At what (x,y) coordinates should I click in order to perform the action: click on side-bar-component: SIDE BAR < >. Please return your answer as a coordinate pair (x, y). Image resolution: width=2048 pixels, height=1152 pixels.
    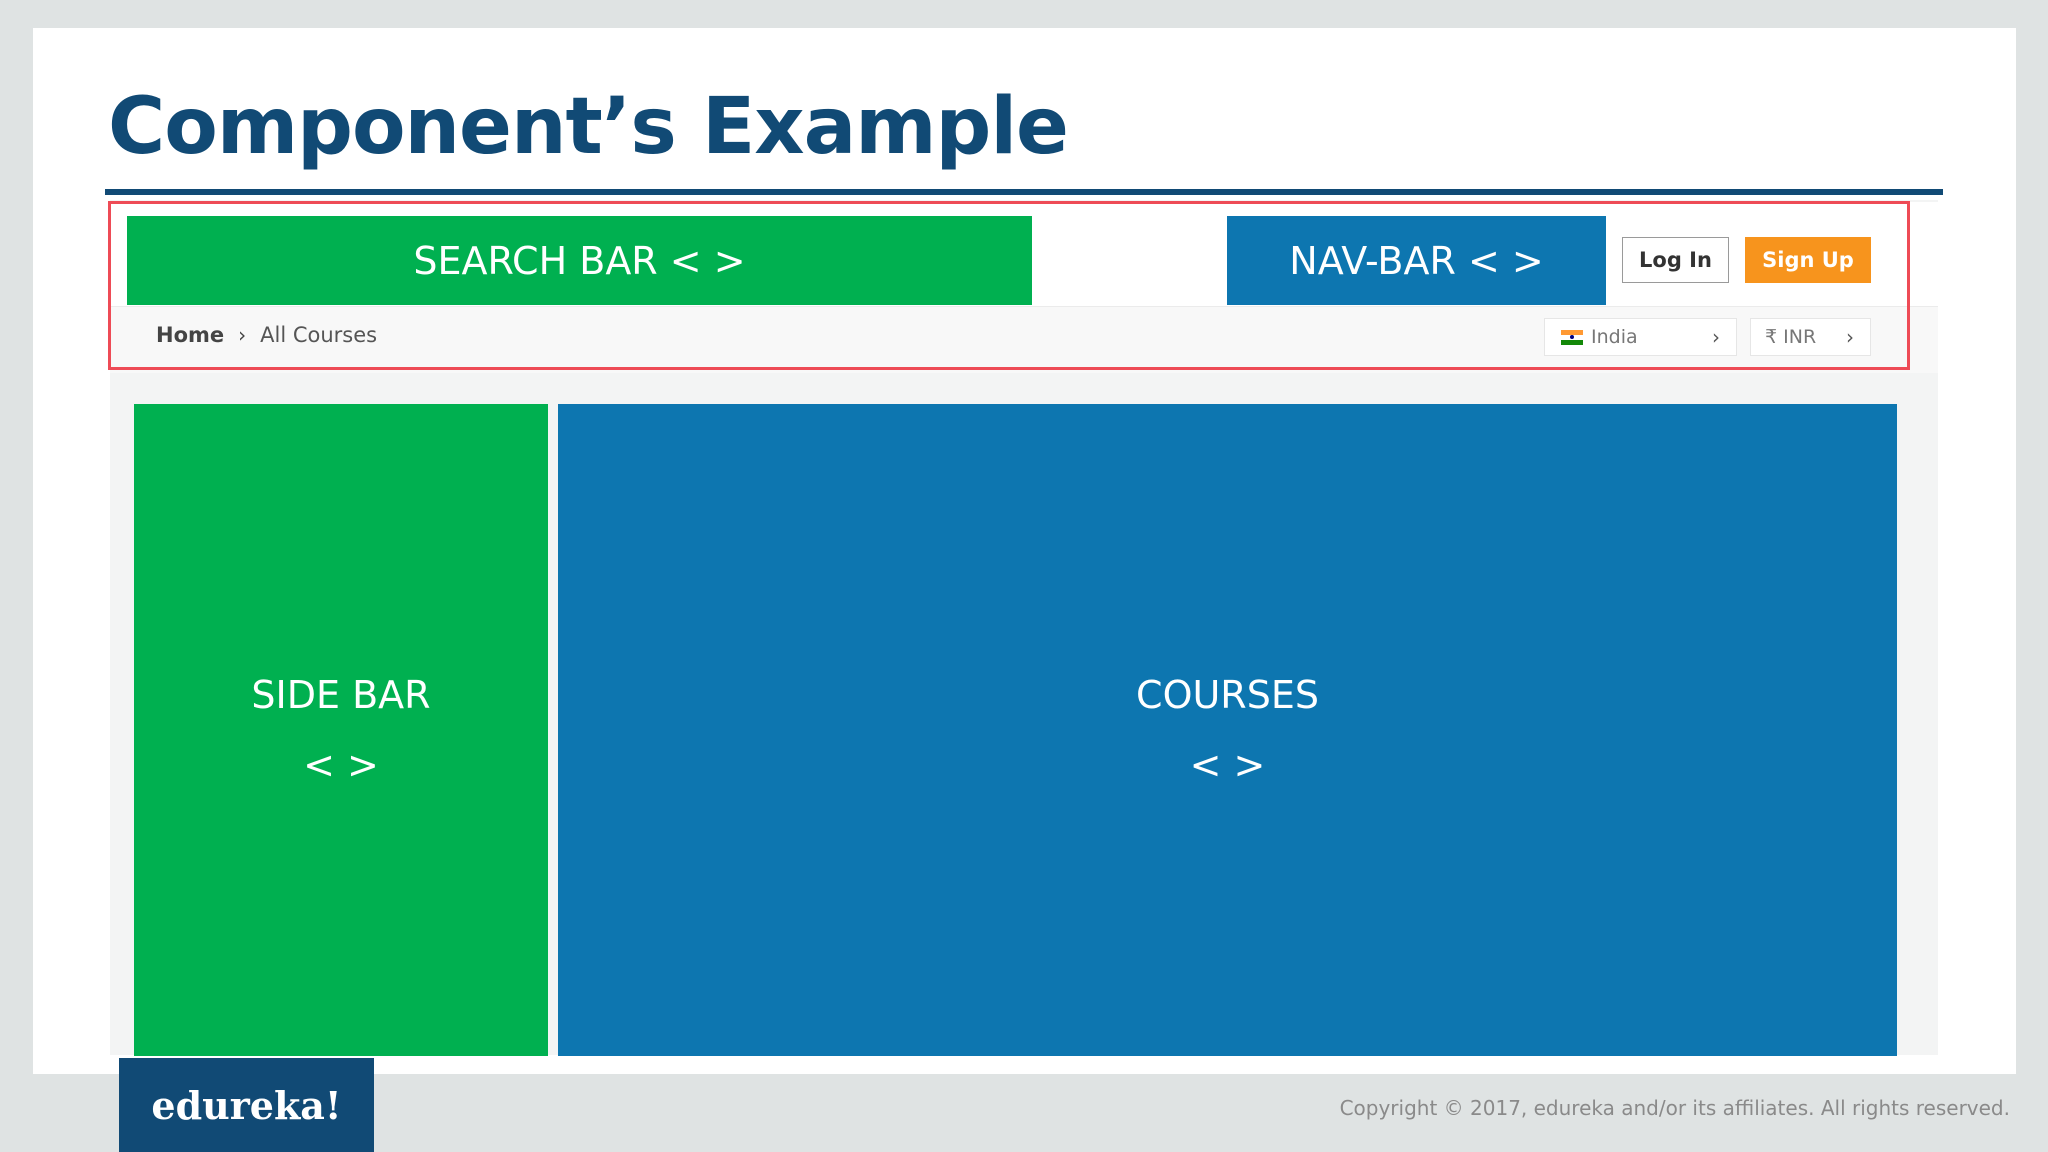
    Looking at the image, I should click on (341, 730).